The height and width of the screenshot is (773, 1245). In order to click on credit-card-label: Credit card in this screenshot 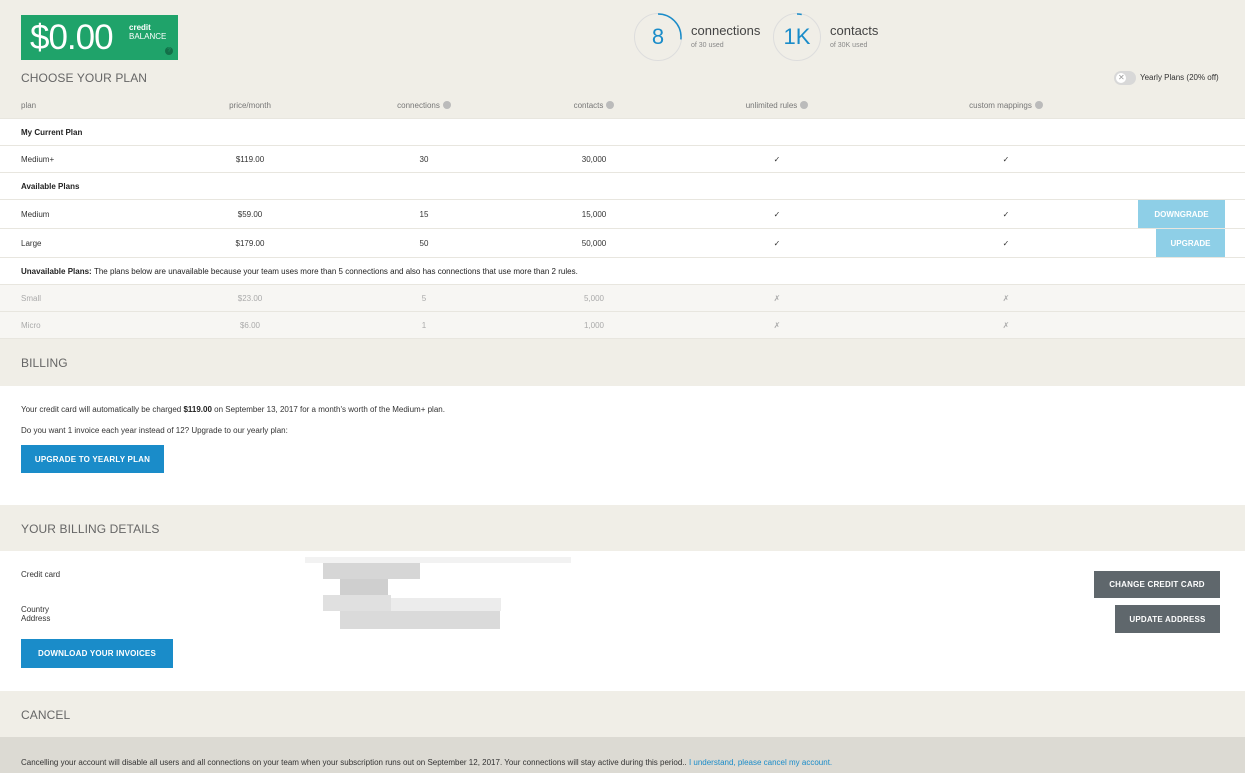, I will do `click(41, 574)`.